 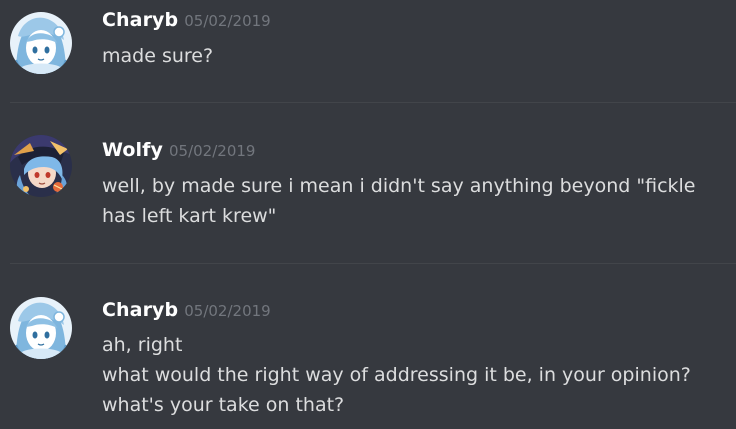 What do you see at coordinates (132, 150) in the screenshot?
I see `username: Wolfy` at bounding box center [132, 150].